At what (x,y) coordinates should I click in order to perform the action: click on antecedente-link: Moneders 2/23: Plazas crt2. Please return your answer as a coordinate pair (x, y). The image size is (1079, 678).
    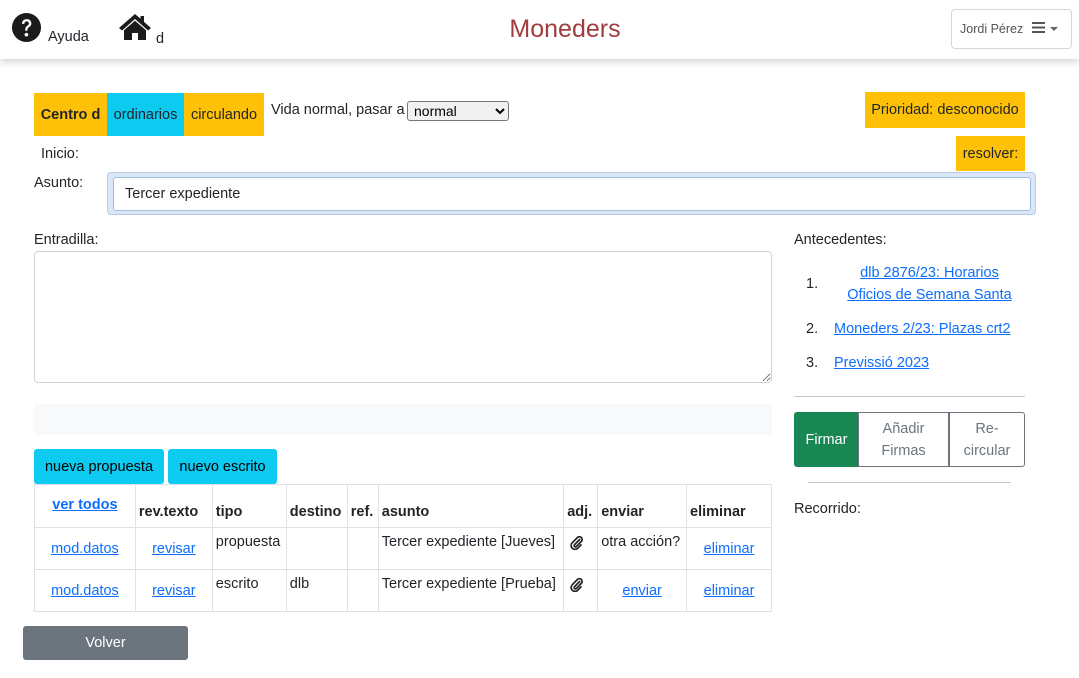
    Looking at the image, I should click on (921, 329).